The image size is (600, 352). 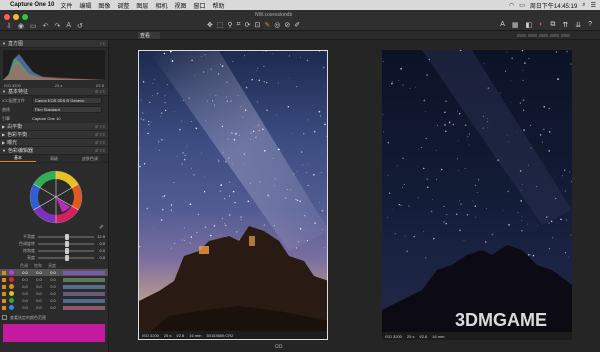 What do you see at coordinates (199, 5) in the screenshot?
I see `menu-window: 窗口` at bounding box center [199, 5].